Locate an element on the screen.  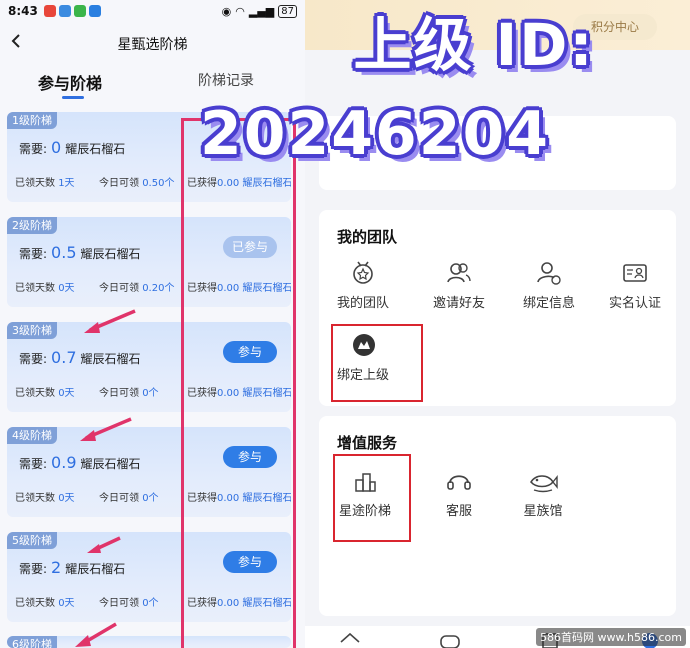
team-section-title: 我的团队 is located at coordinates (367, 237).